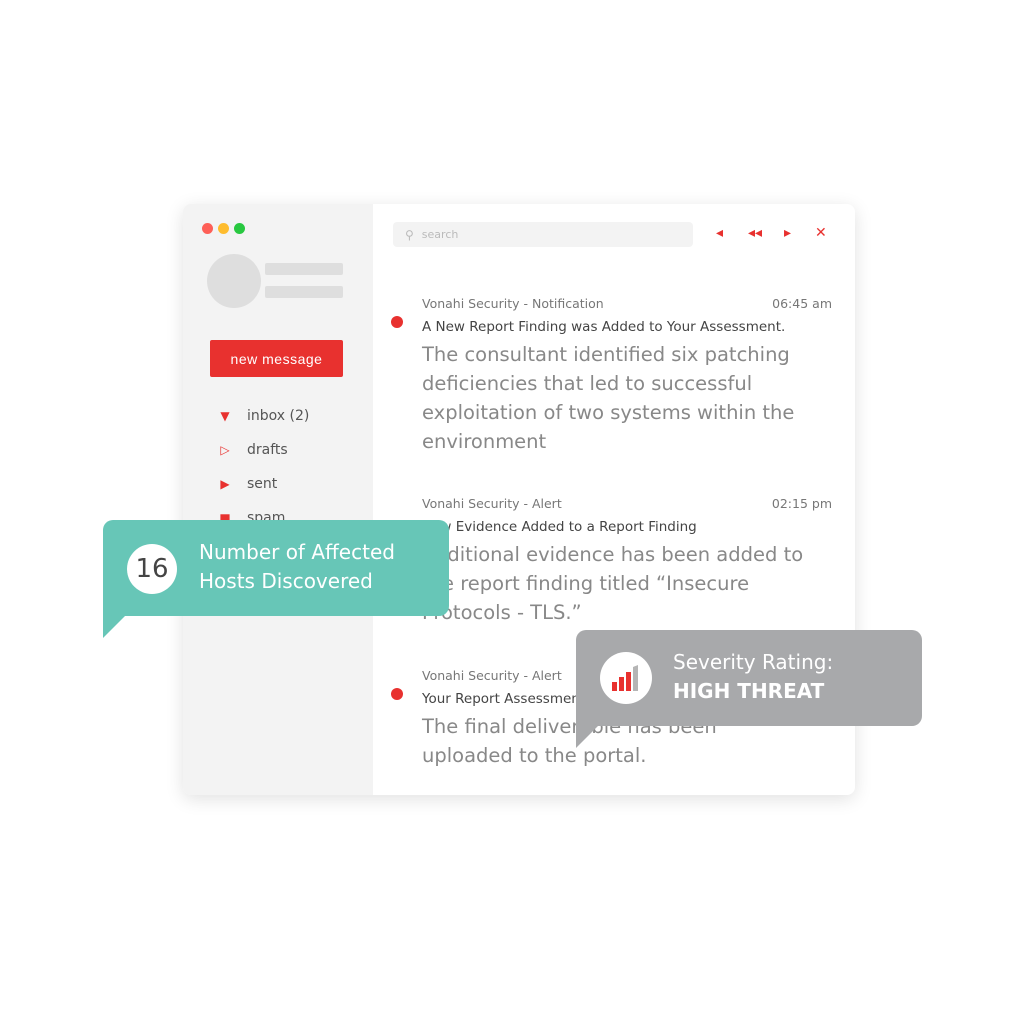  I want to click on folder-inbox: ▼ inbox (2), so click(262, 416).